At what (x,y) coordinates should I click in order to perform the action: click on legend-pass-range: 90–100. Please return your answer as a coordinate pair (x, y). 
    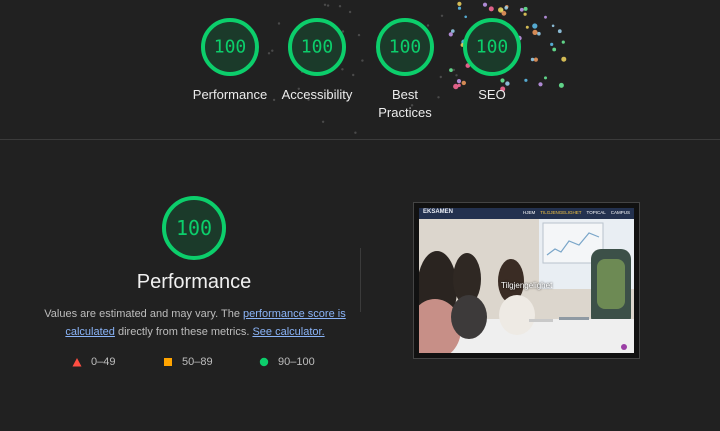
    Looking at the image, I should click on (296, 362).